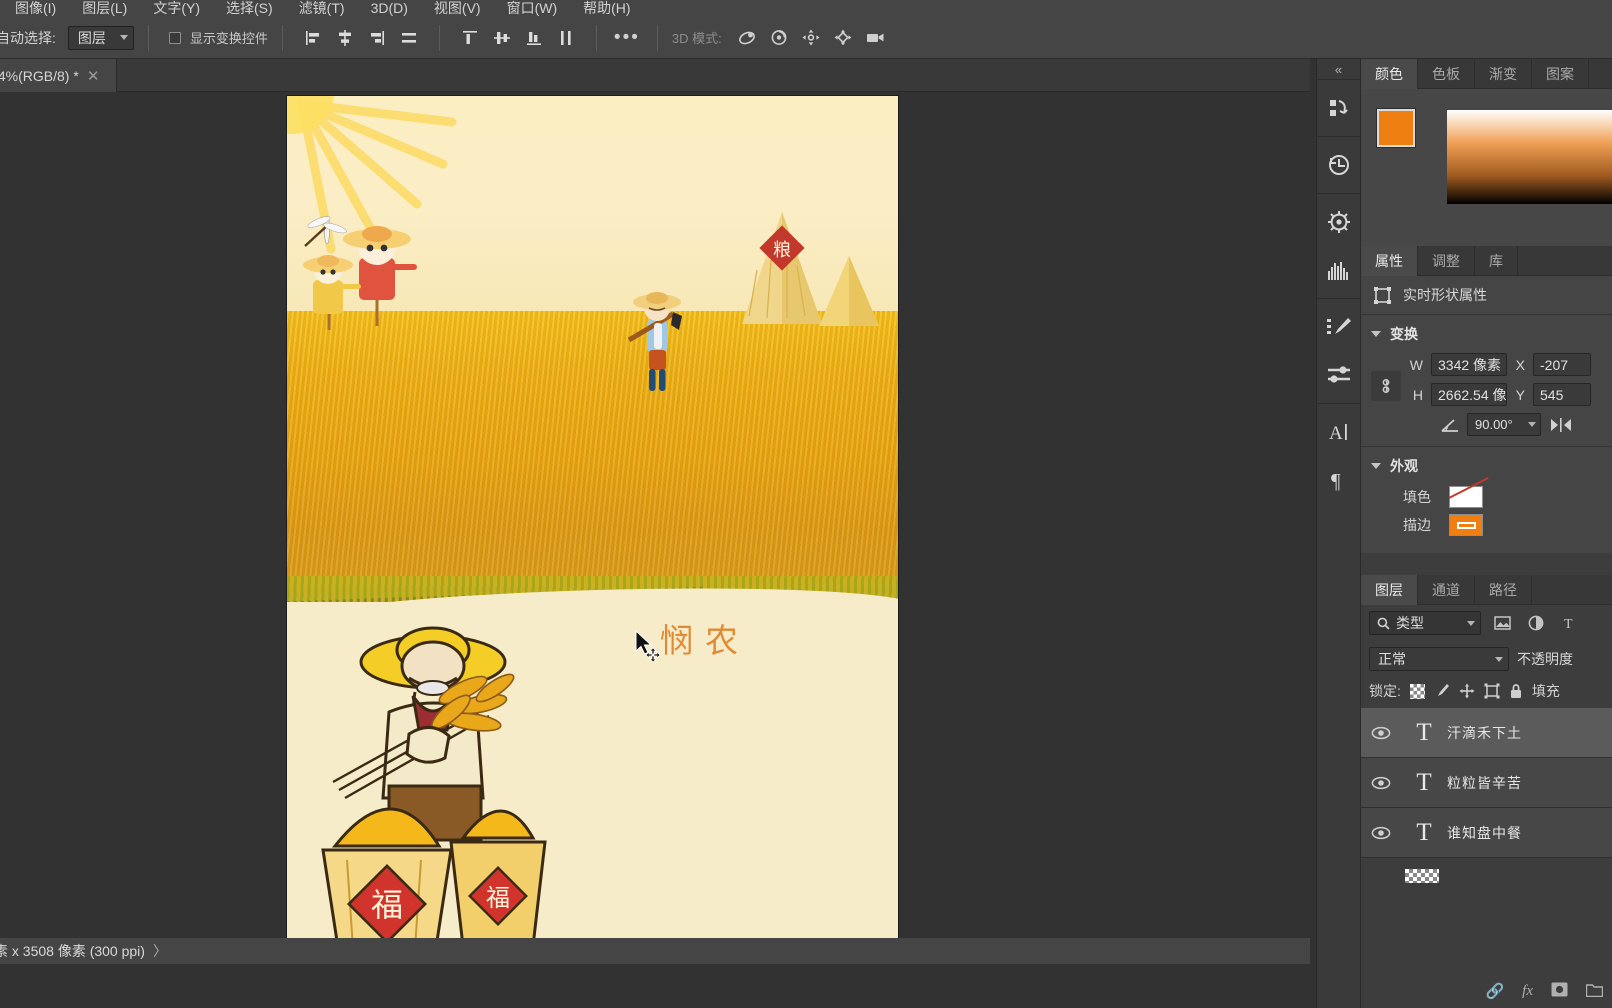  I want to click on align-top-edges-icon, so click(470, 38).